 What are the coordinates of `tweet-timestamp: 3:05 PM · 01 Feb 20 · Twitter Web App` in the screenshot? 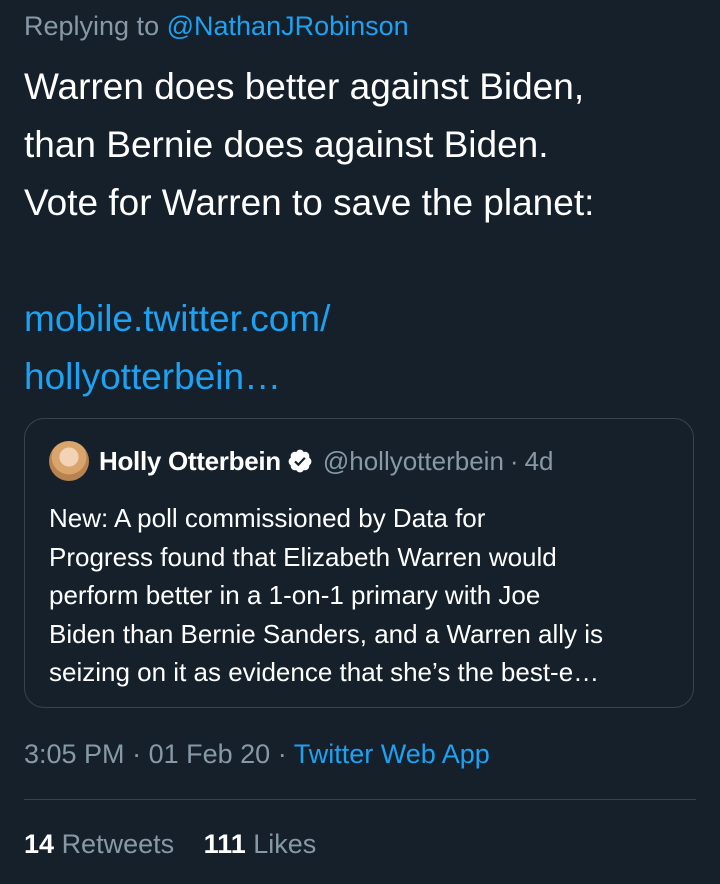 It's located at (257, 754).